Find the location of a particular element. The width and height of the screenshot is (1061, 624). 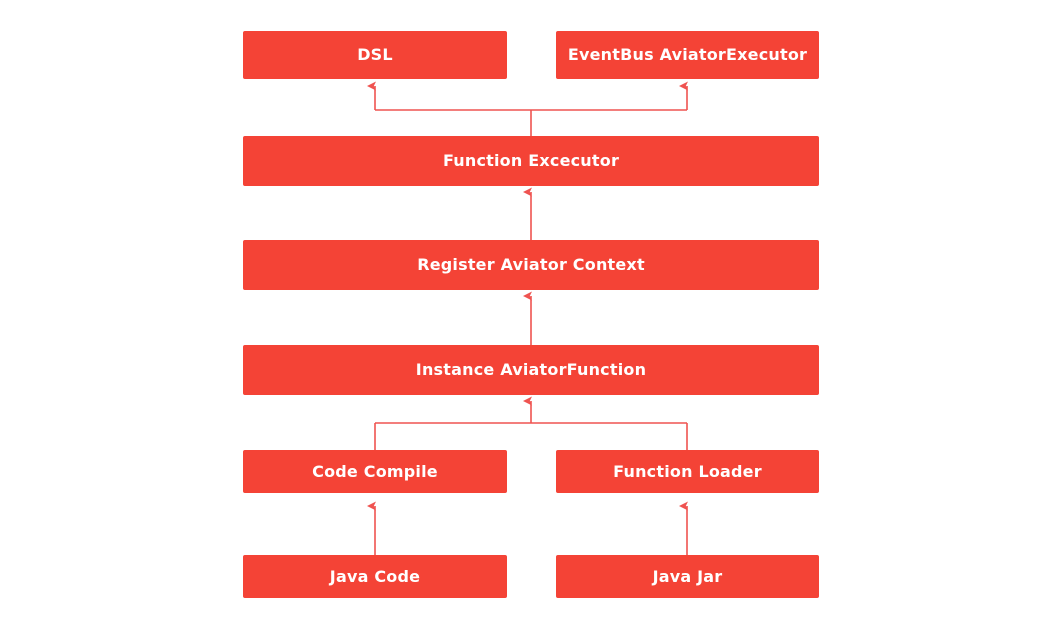

node-eventbus-aviator-executor-label: EventBus AviatorExecutor is located at coordinates (687, 55).